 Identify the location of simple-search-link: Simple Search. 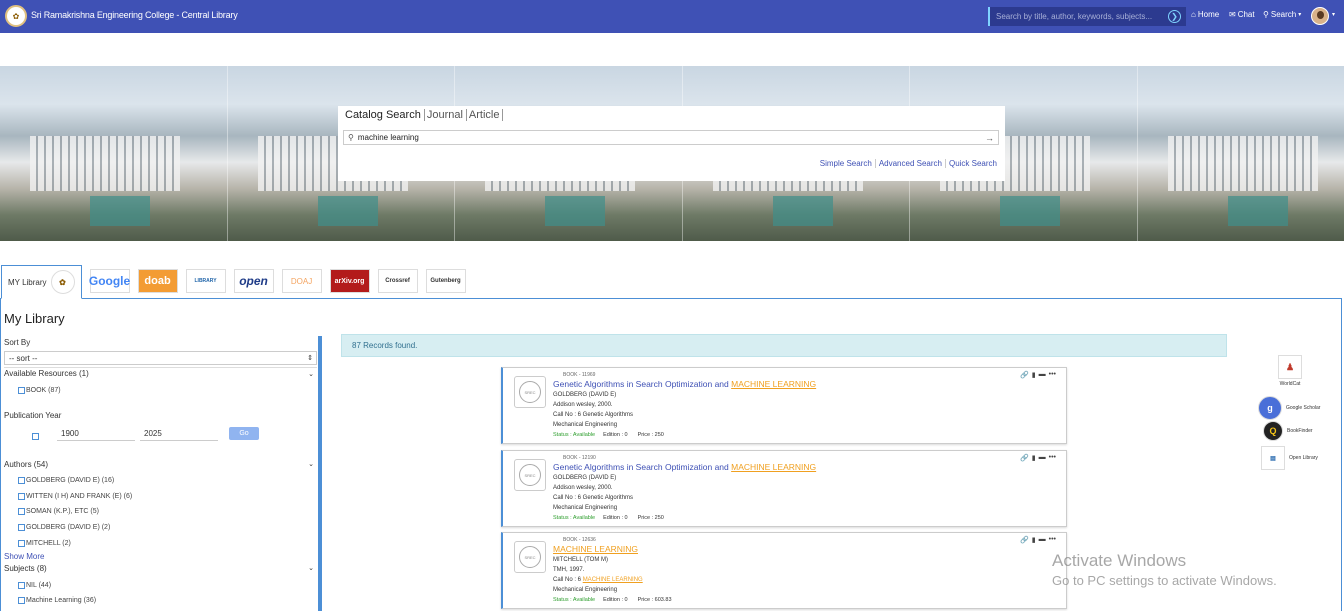
(846, 163).